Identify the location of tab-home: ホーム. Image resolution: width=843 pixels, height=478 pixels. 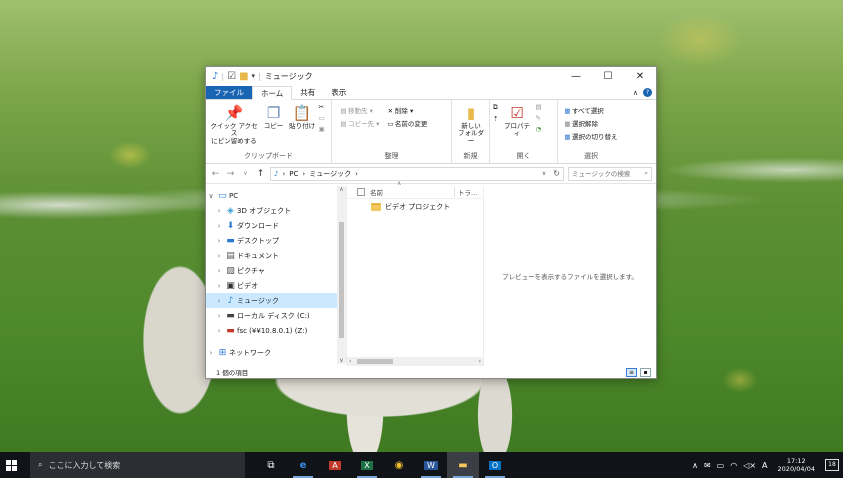
(272, 93).